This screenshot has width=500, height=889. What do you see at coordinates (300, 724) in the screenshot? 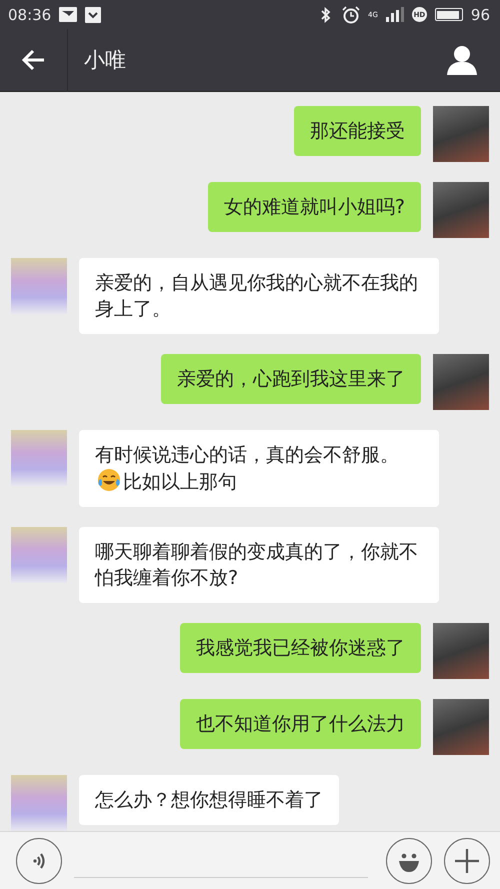
I see `message-bubble: 也不知道你用了什么法力` at bounding box center [300, 724].